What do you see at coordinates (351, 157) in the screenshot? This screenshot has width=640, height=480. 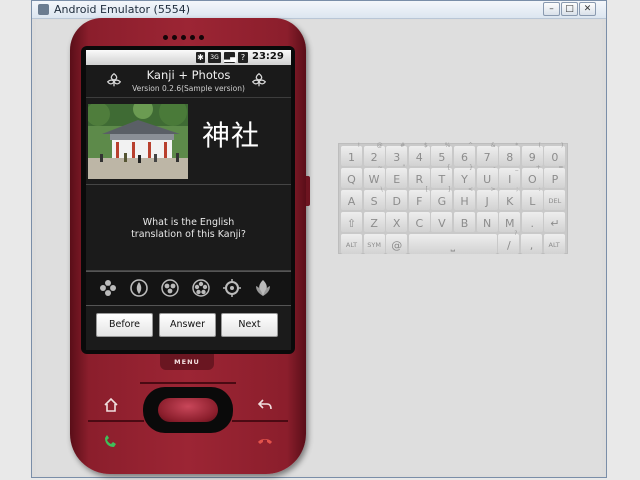 I see `key-label: 1` at bounding box center [351, 157].